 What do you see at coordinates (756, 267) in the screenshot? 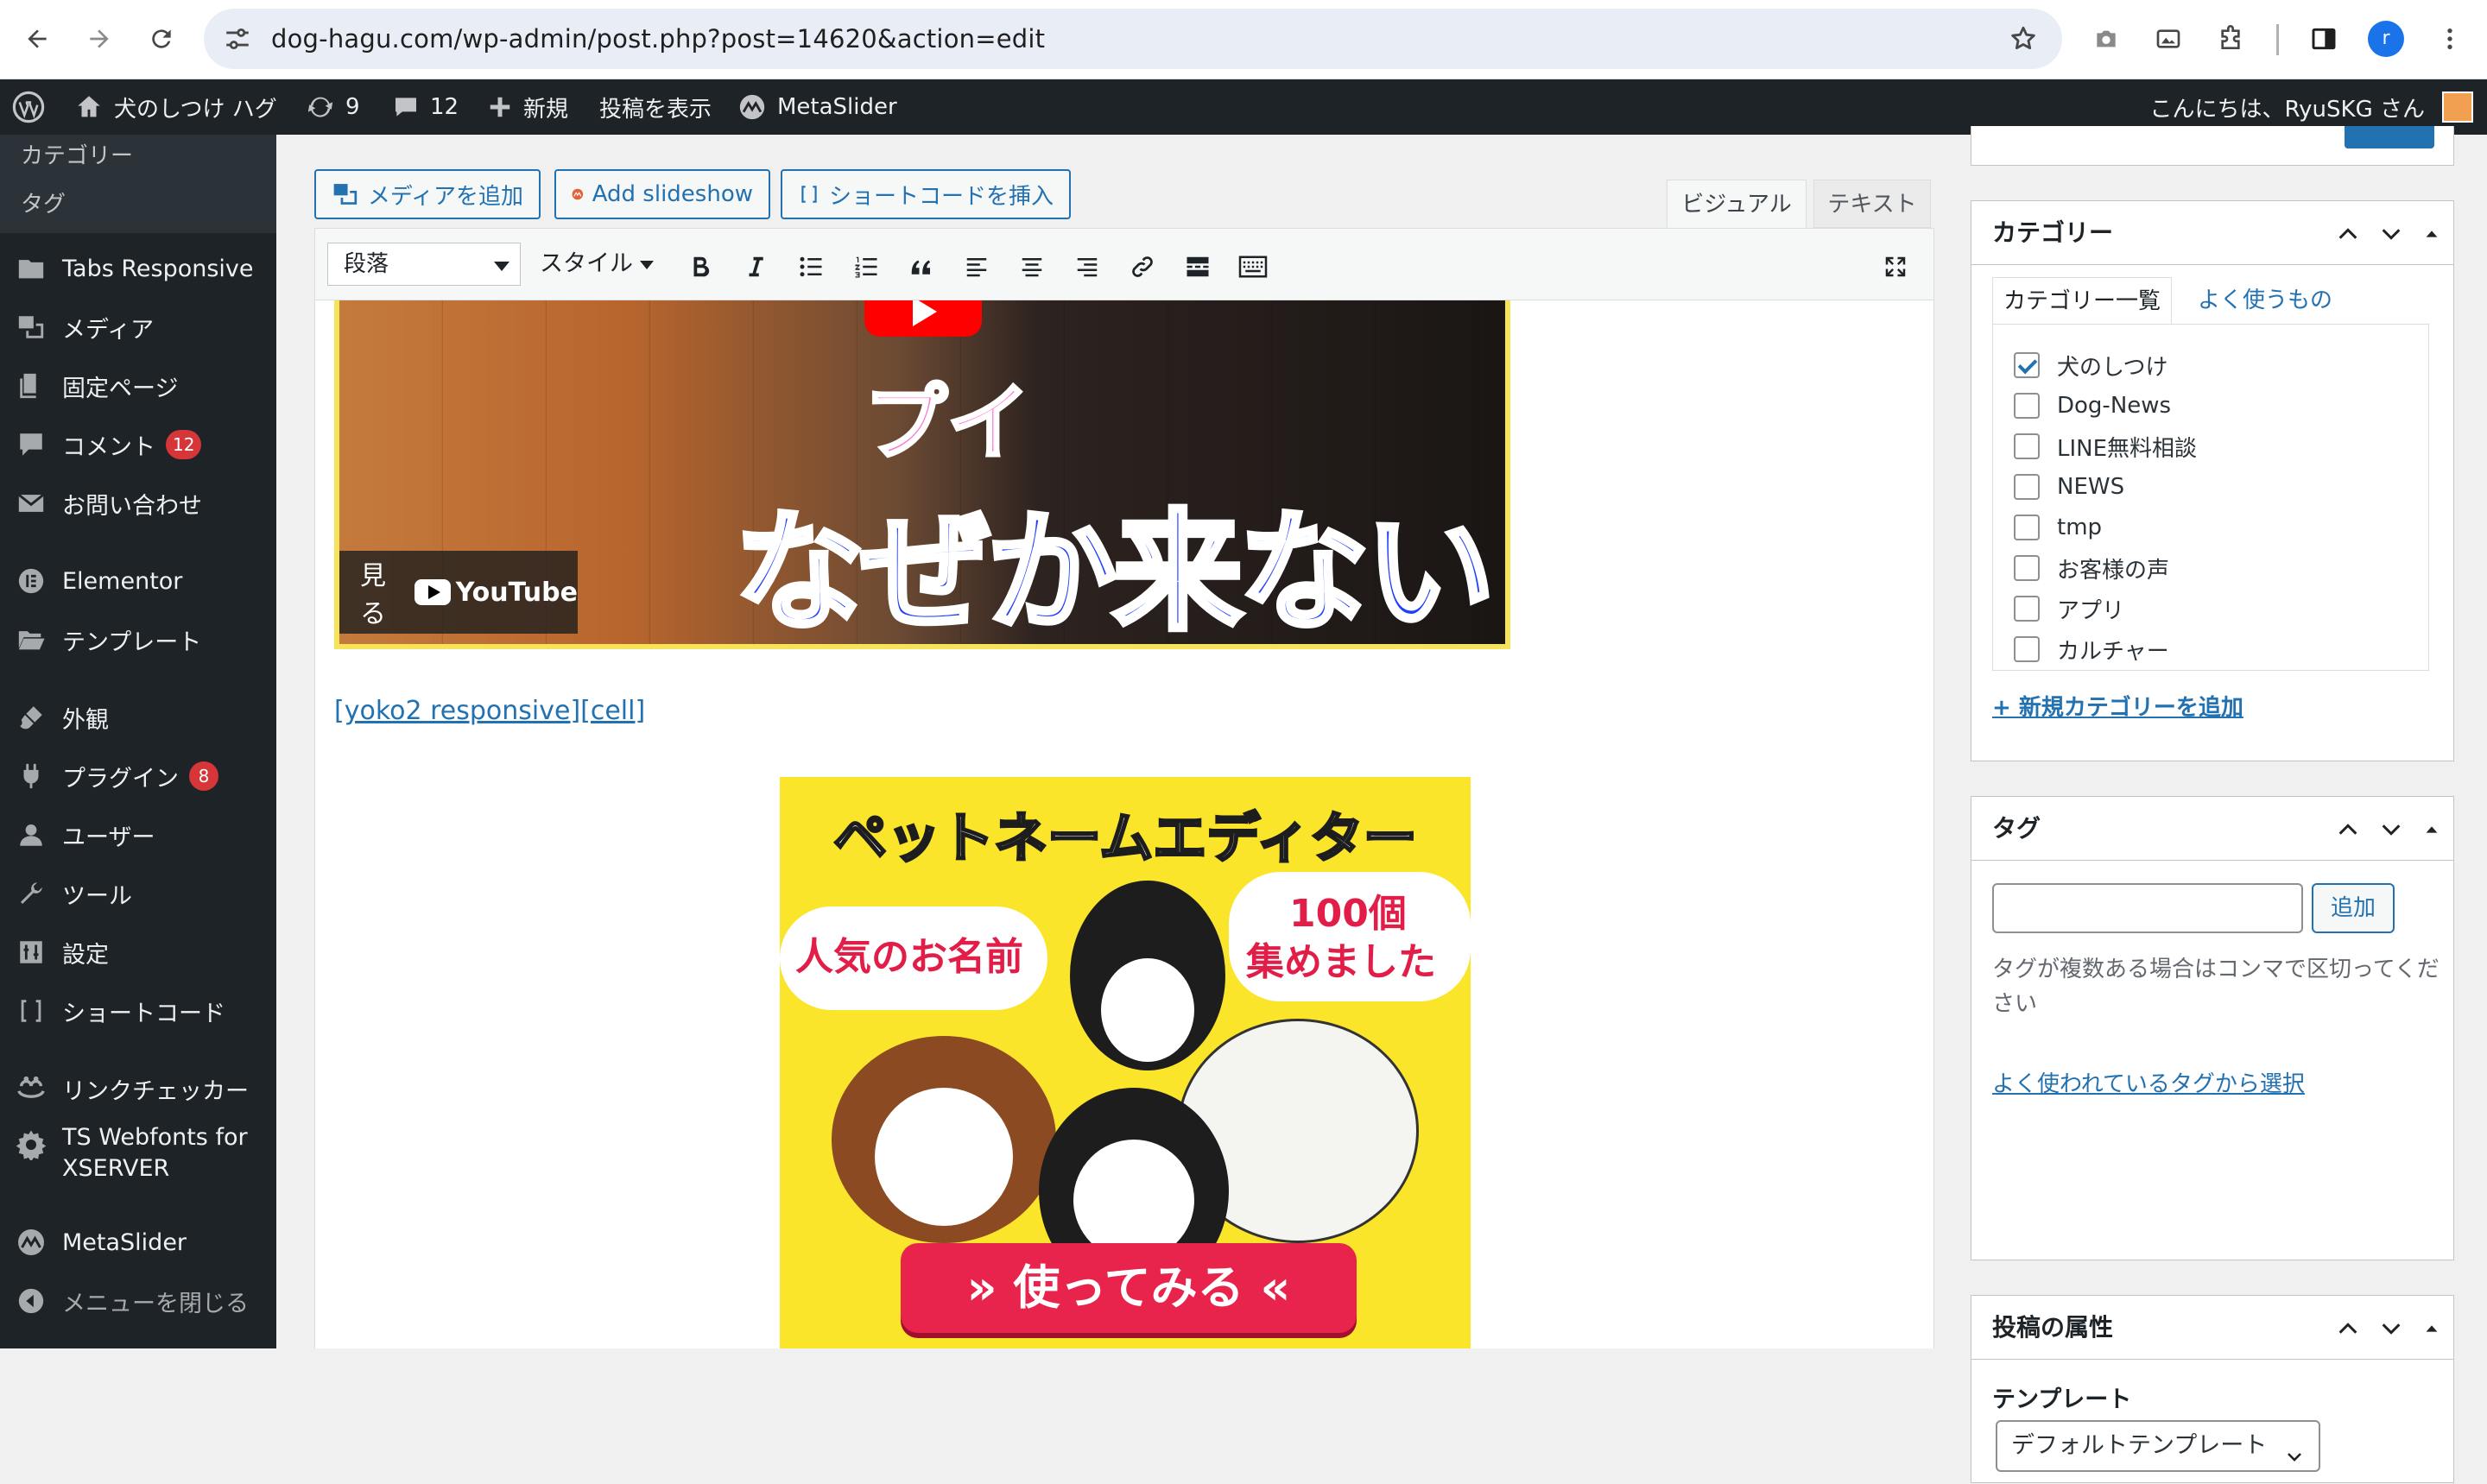
I see `italic-button` at bounding box center [756, 267].